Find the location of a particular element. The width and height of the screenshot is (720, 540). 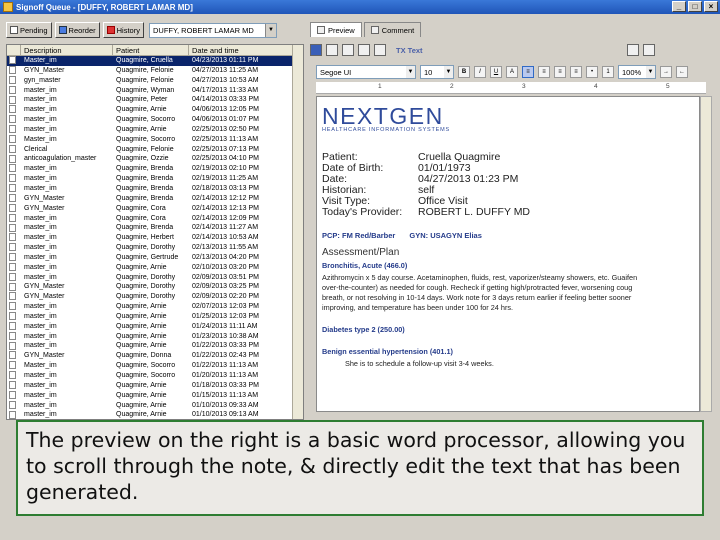

paste-icon is located at coordinates (380, 50).